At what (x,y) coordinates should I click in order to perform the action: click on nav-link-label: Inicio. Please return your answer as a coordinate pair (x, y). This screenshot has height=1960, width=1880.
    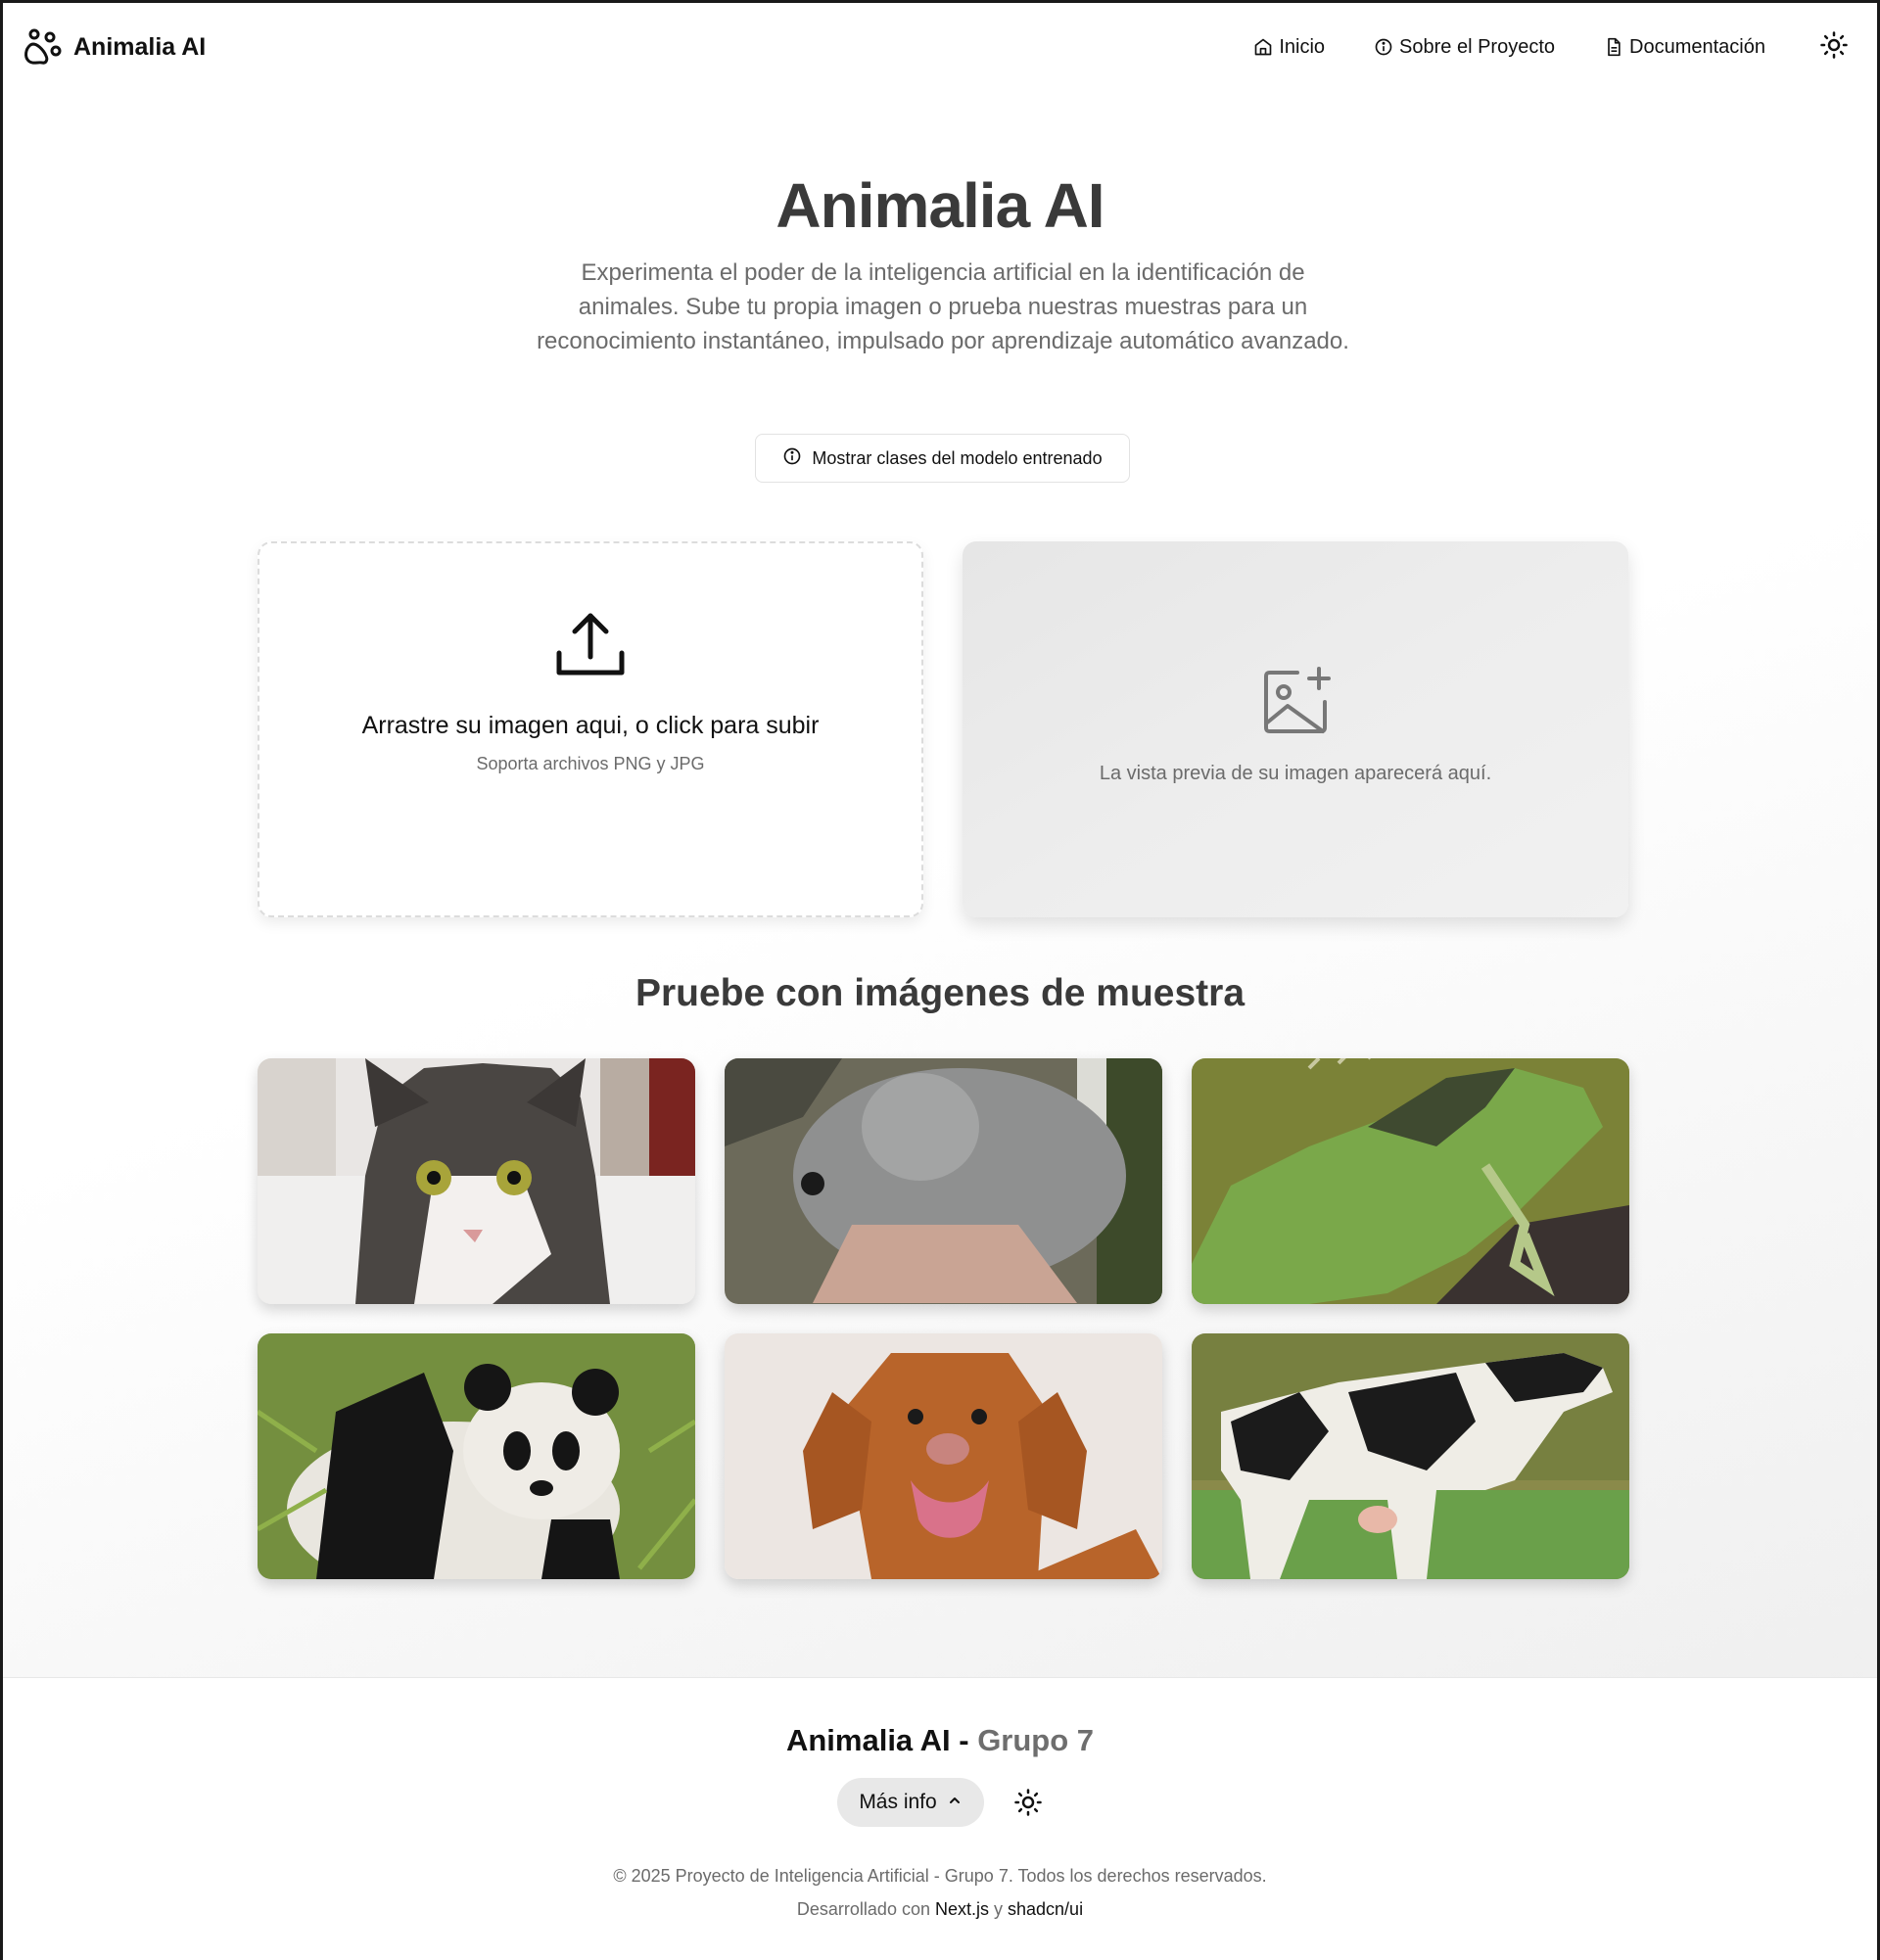
    Looking at the image, I should click on (1302, 46).